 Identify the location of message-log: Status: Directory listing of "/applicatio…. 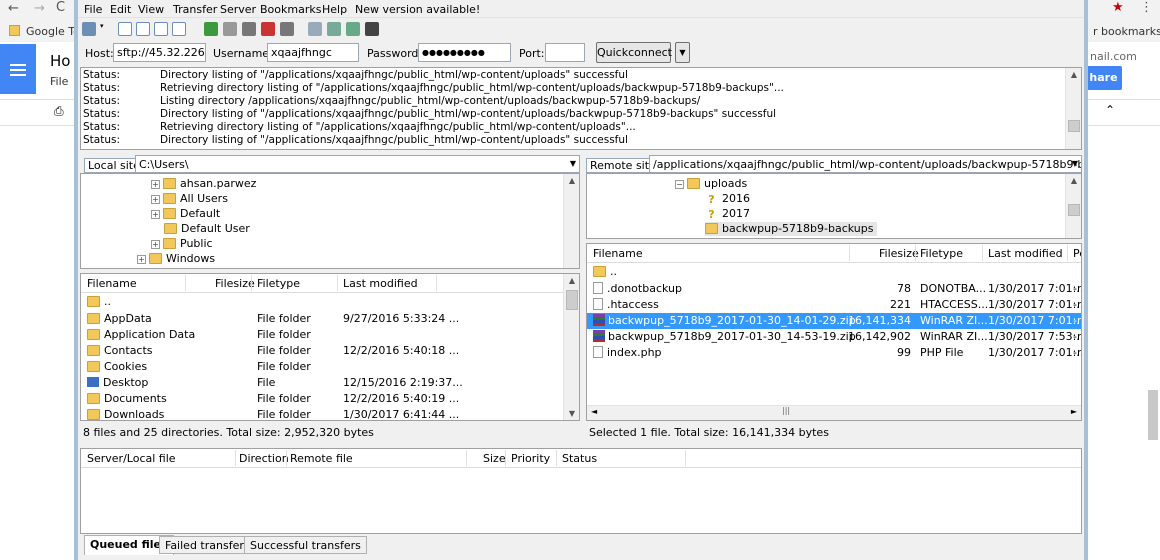
(581, 108).